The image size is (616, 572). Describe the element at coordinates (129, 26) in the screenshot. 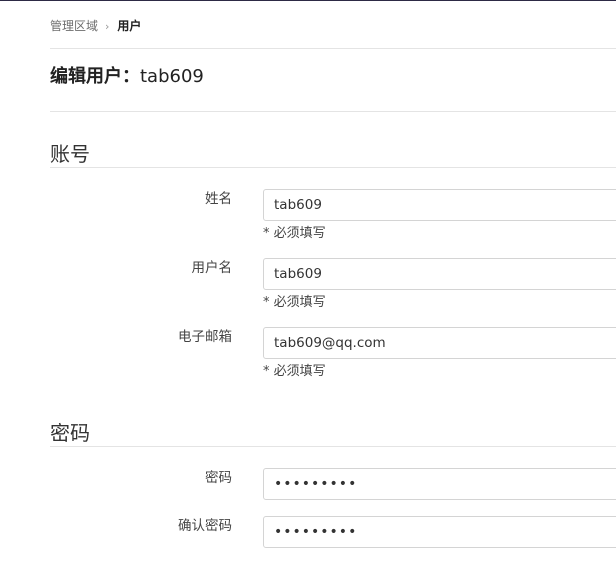

I see `breadcrumb-current: 用户` at that location.